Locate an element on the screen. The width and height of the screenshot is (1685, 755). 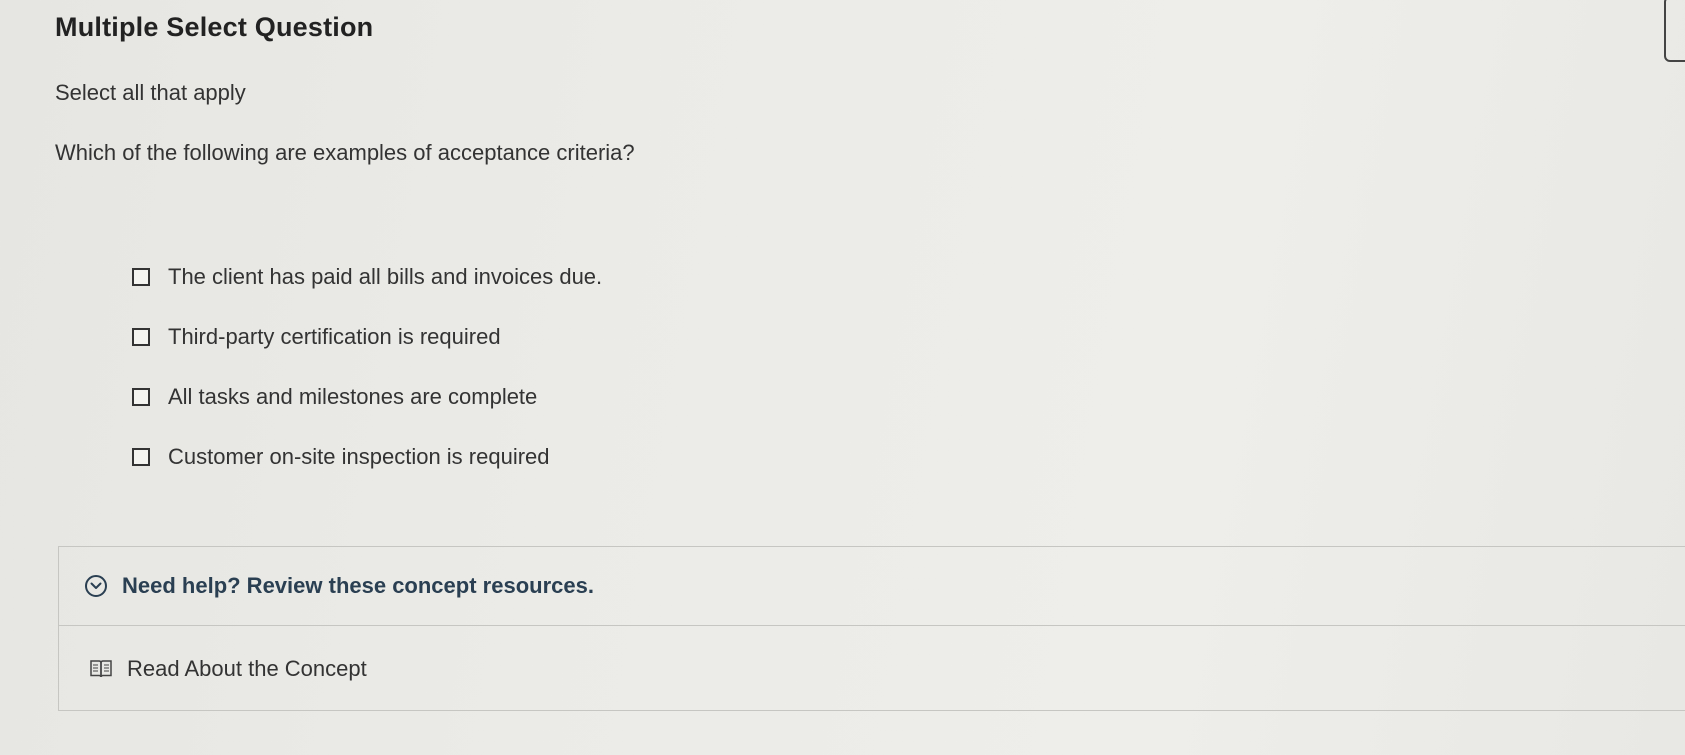
chevron-down-circle-icon is located at coordinates (96, 586).